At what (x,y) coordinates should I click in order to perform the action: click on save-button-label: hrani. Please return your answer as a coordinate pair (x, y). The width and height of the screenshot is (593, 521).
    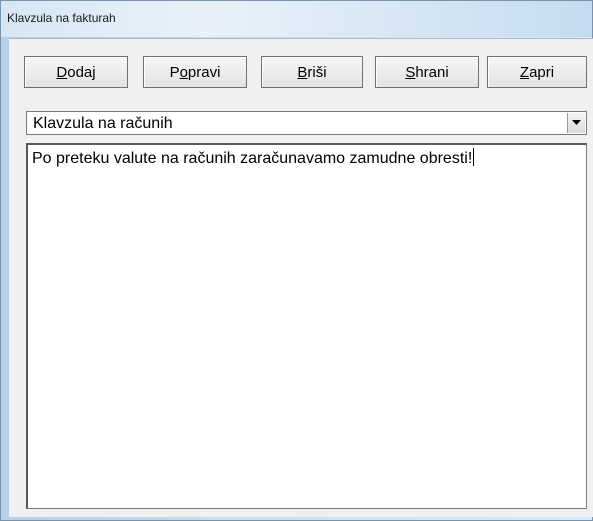
    Looking at the image, I should click on (432, 72).